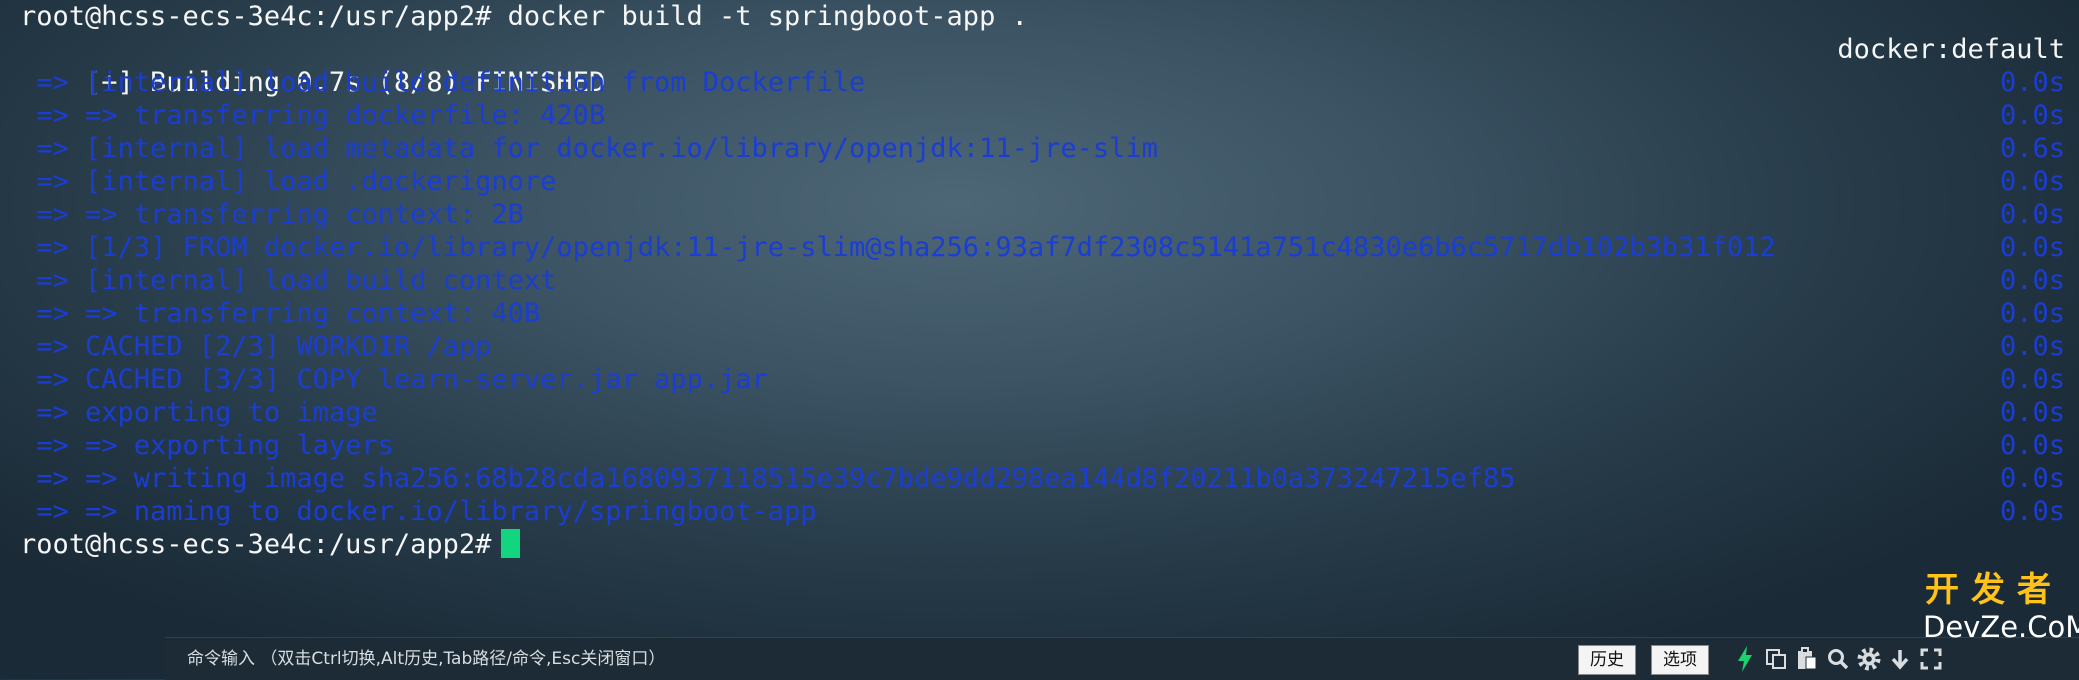  What do you see at coordinates (2001, 627) in the screenshot?
I see `watermark-bottom: DevZe.CoM` at bounding box center [2001, 627].